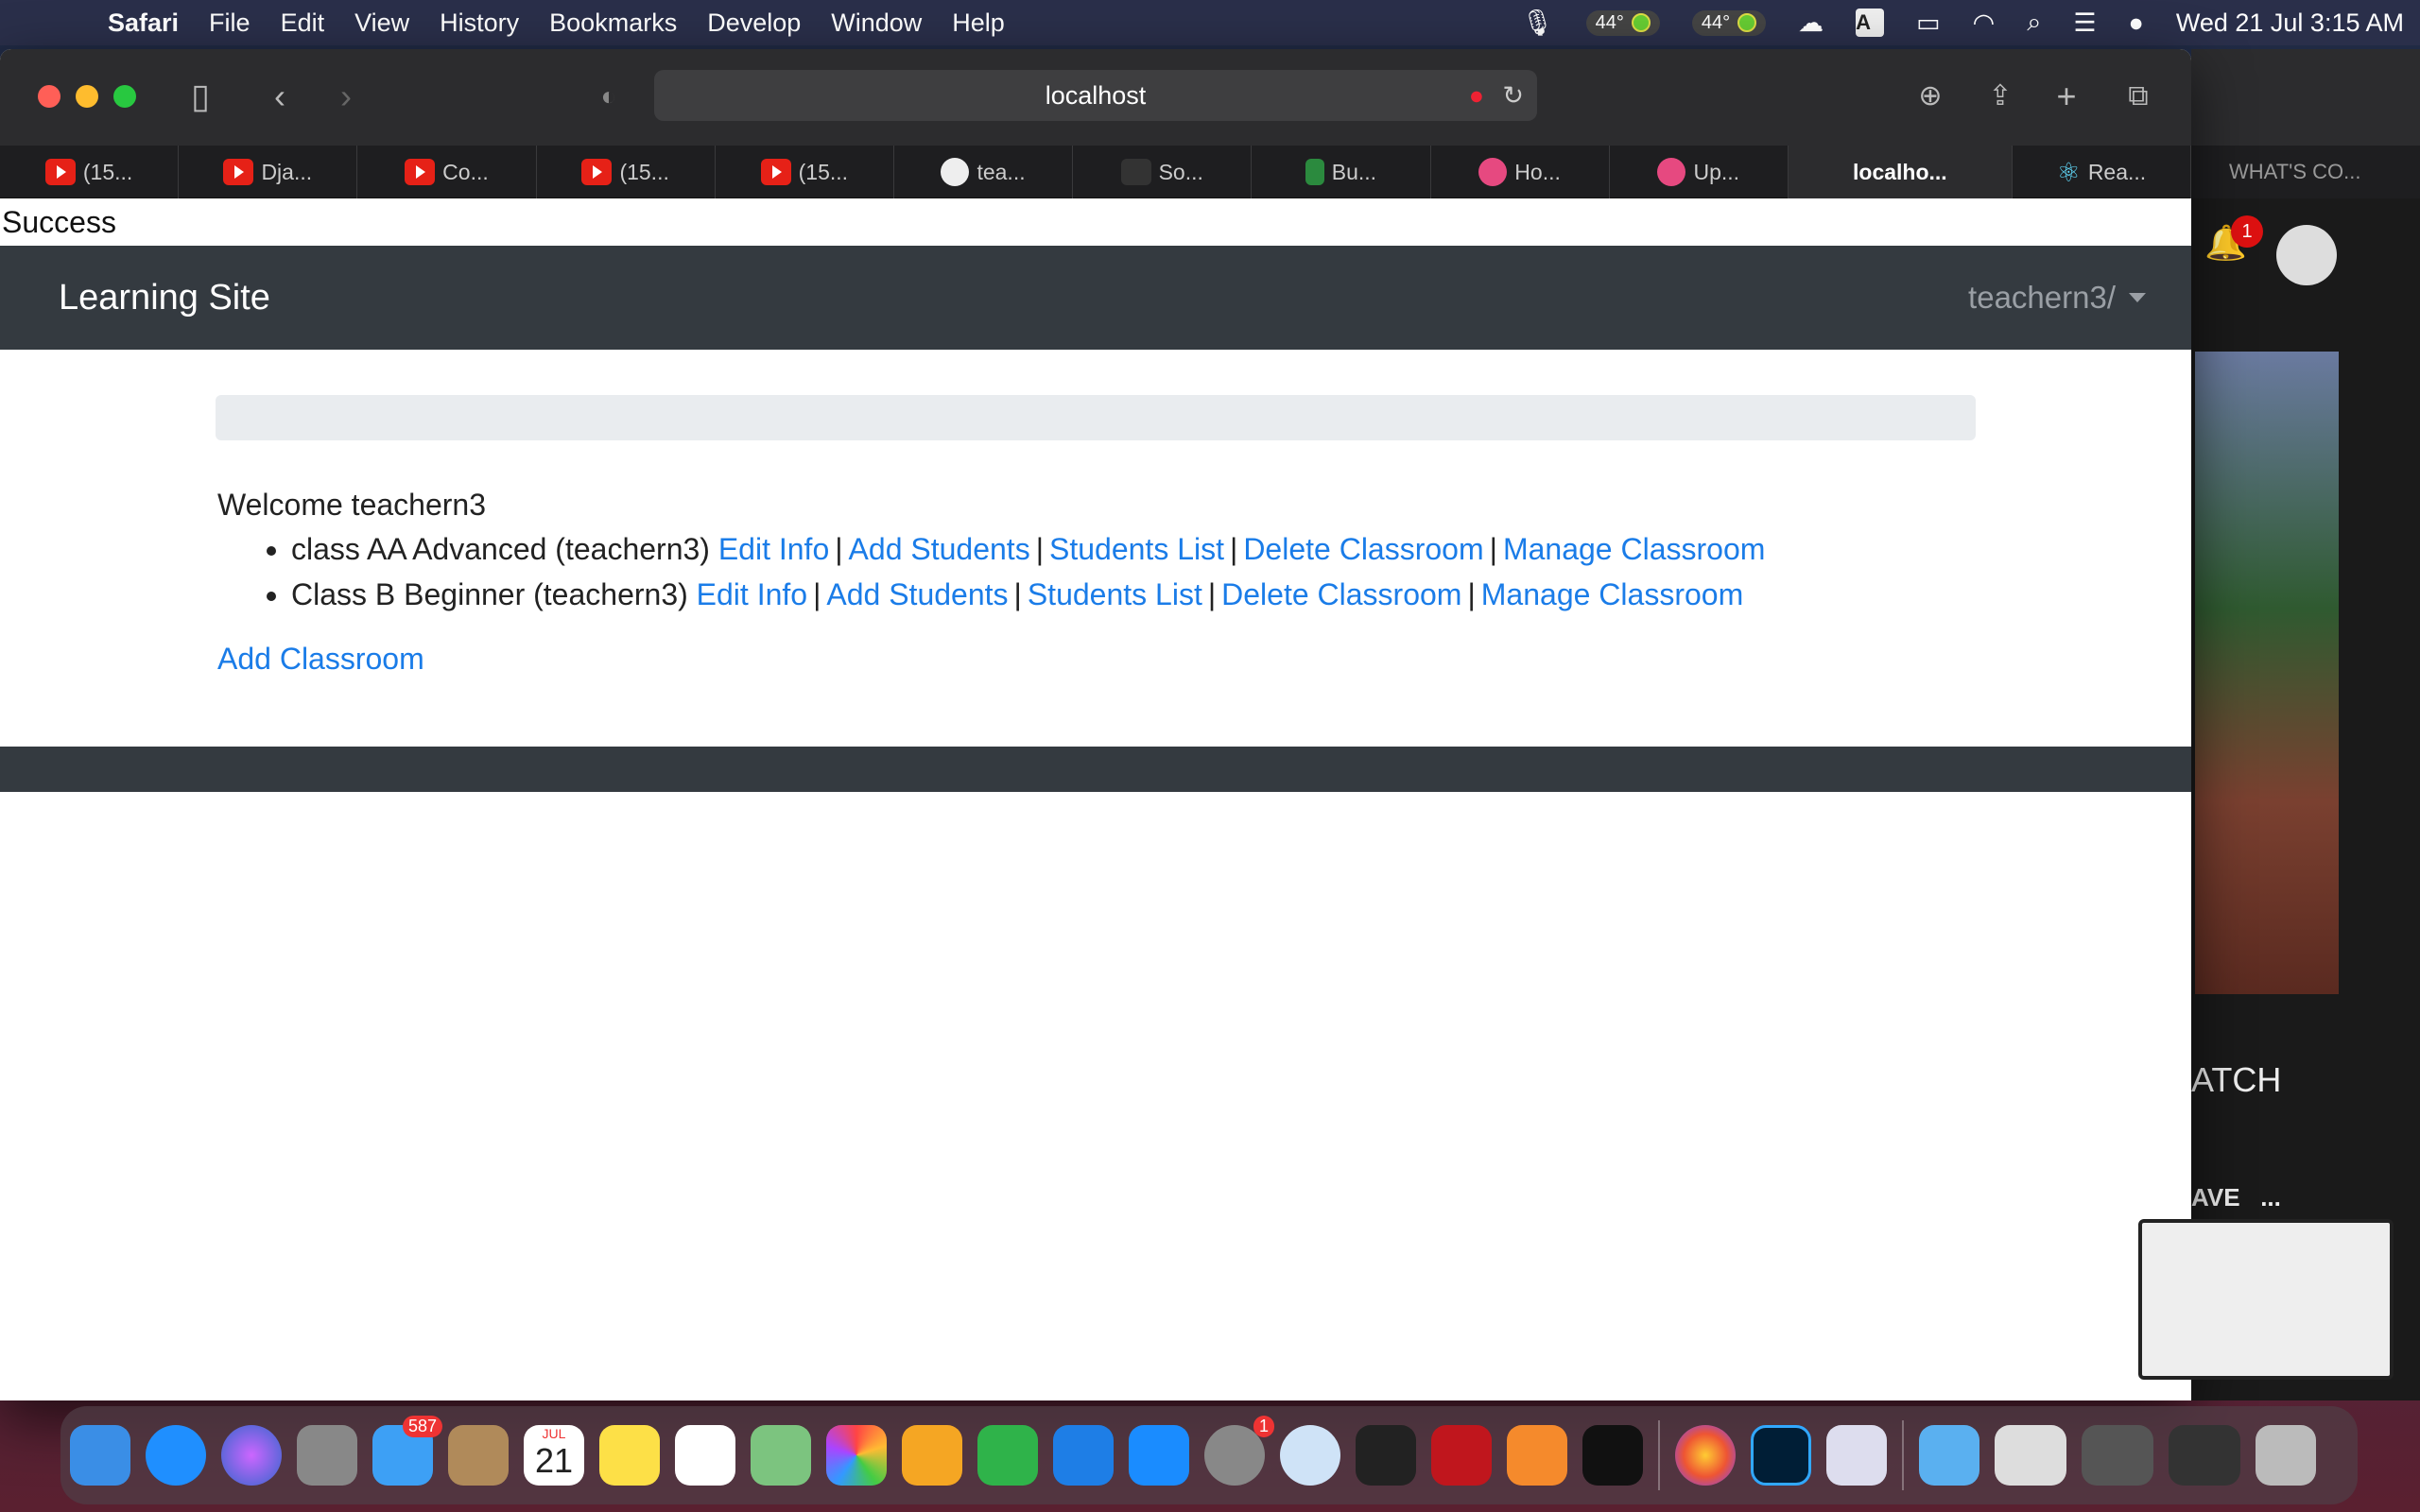 This screenshot has width=2420, height=1512. What do you see at coordinates (1083, 1455) in the screenshot?
I see `keynote-icon` at bounding box center [1083, 1455].